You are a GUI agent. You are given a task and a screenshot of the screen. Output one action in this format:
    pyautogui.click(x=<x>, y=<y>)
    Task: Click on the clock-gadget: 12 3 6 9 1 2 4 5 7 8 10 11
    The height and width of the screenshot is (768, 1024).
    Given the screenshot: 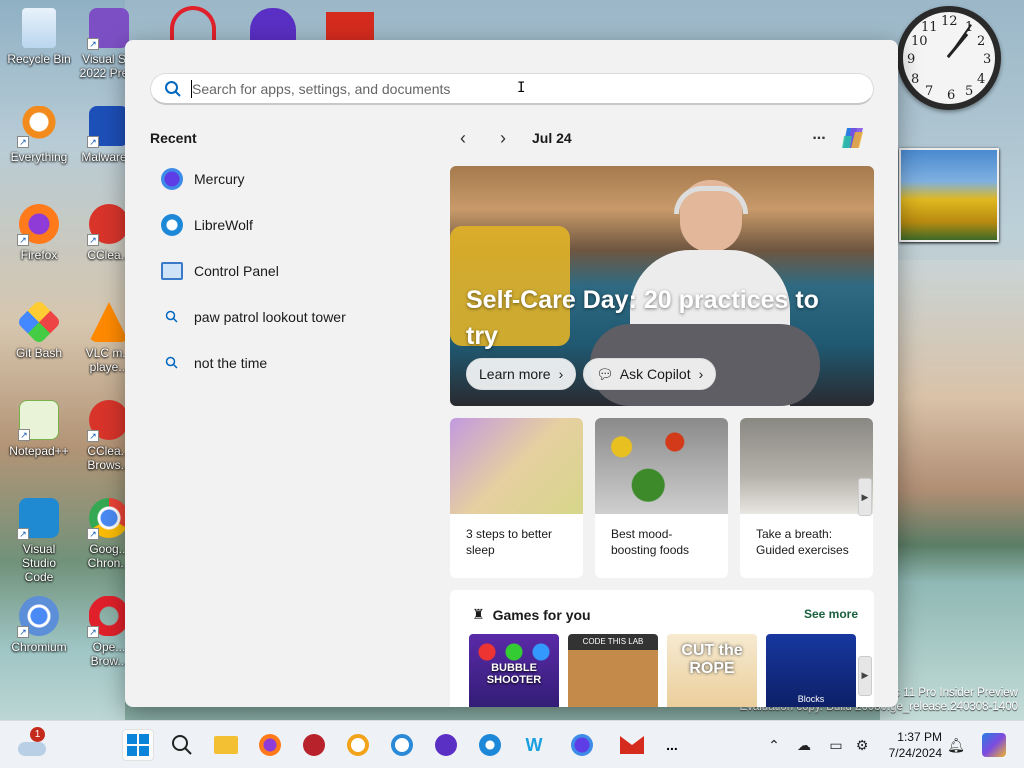 What is the action you would take?
    pyautogui.click(x=949, y=68)
    